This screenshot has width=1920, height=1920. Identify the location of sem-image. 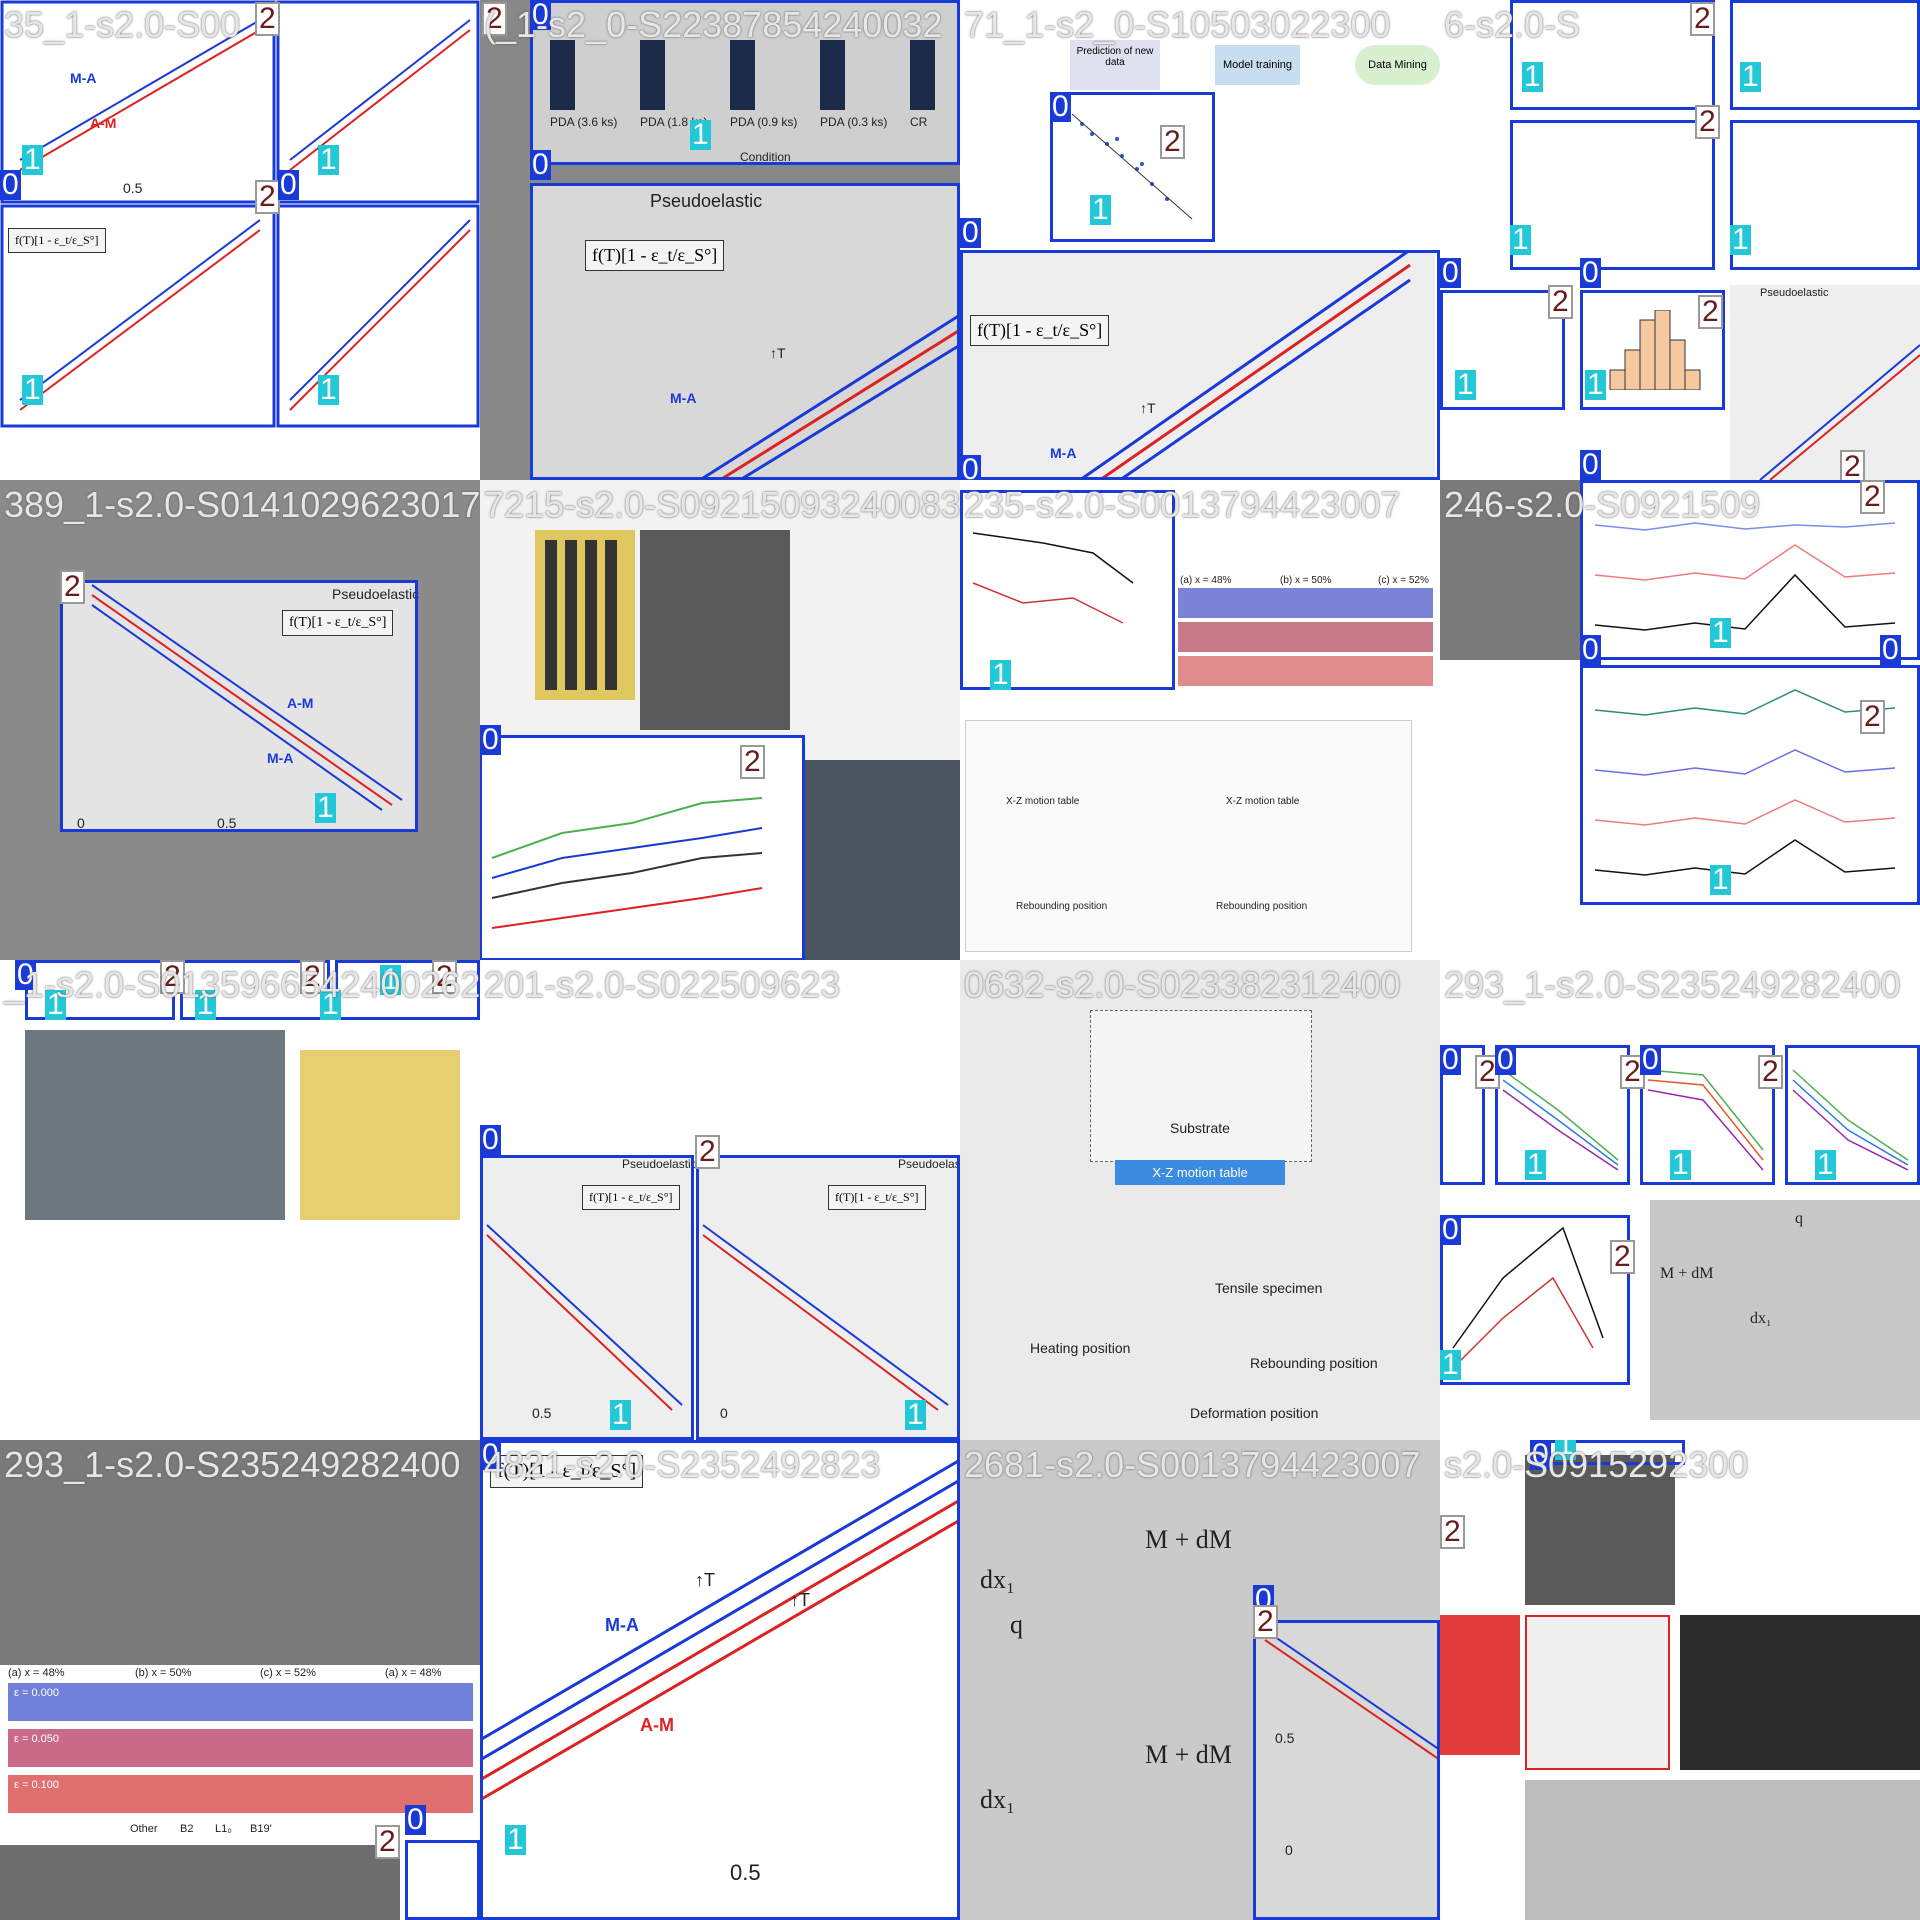
(1800, 1692).